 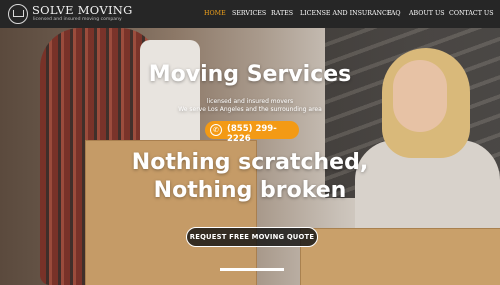 I want to click on slider-indicator, so click(x=252, y=269).